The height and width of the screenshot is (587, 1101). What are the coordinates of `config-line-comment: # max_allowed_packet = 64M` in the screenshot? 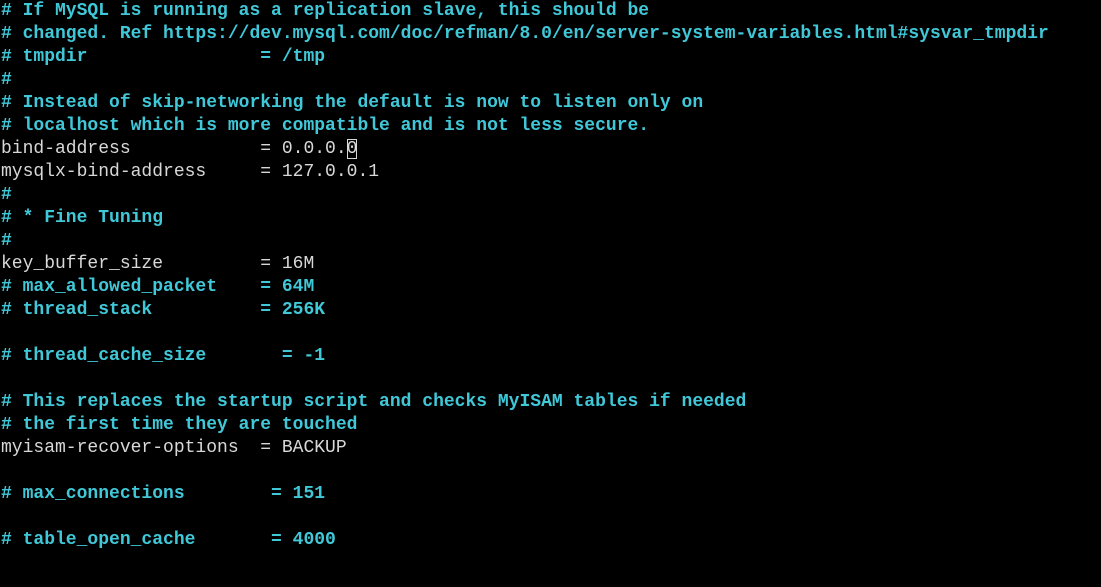 It's located at (158, 287).